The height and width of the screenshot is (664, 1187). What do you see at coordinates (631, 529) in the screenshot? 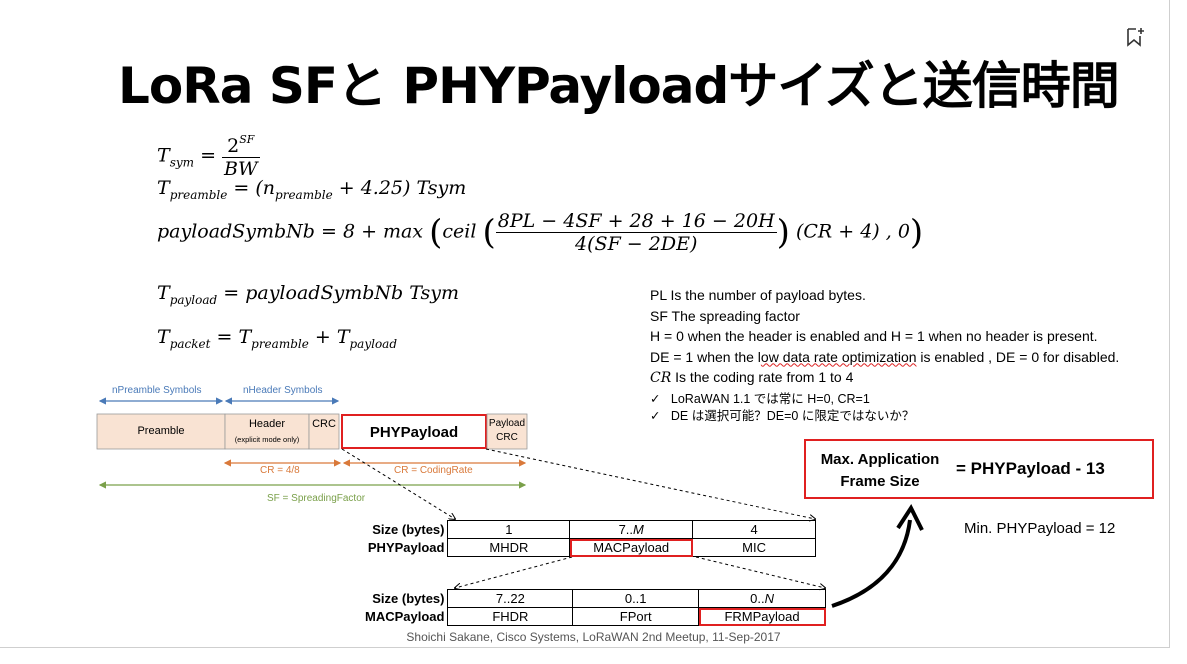
I see `phy-size-2: 7..M` at bounding box center [631, 529].